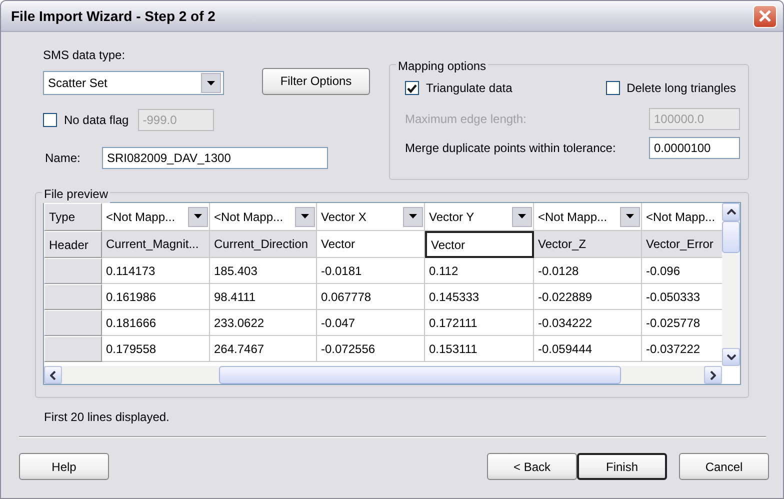  What do you see at coordinates (588, 271) in the screenshot?
I see `table-cell: -0.0128` at bounding box center [588, 271].